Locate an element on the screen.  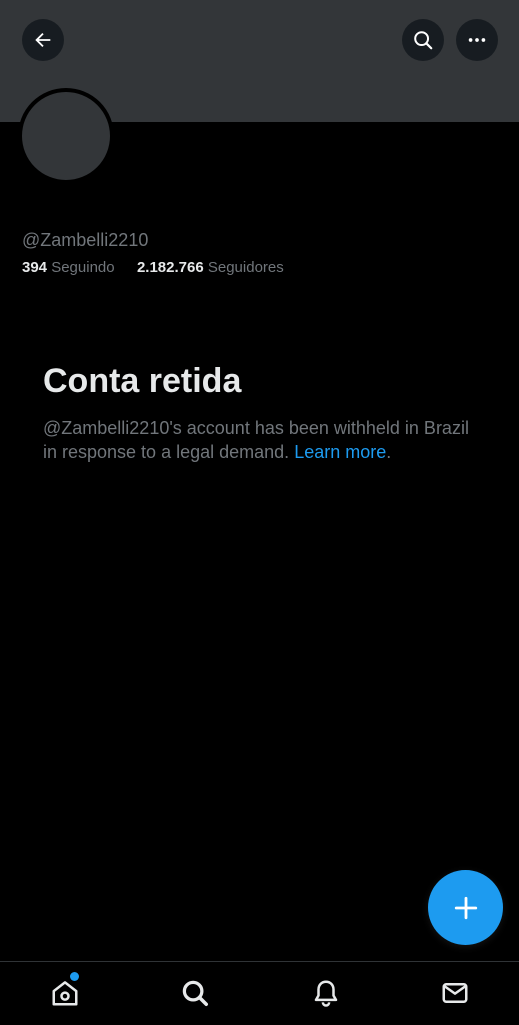
home-icon is located at coordinates (65, 993).